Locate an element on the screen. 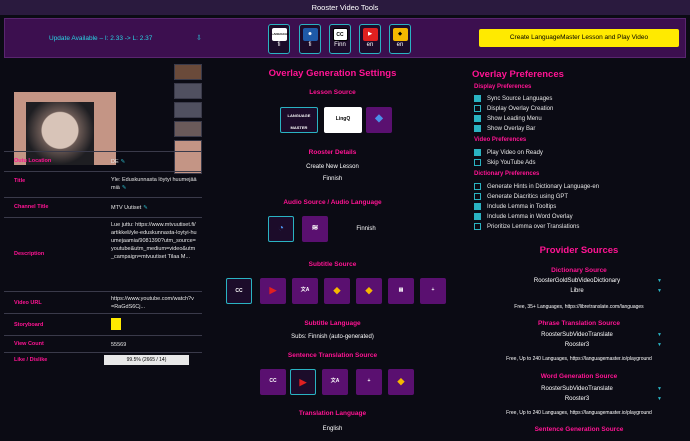  dictionary-source-heading: Dictionary Source is located at coordinates (579, 270).